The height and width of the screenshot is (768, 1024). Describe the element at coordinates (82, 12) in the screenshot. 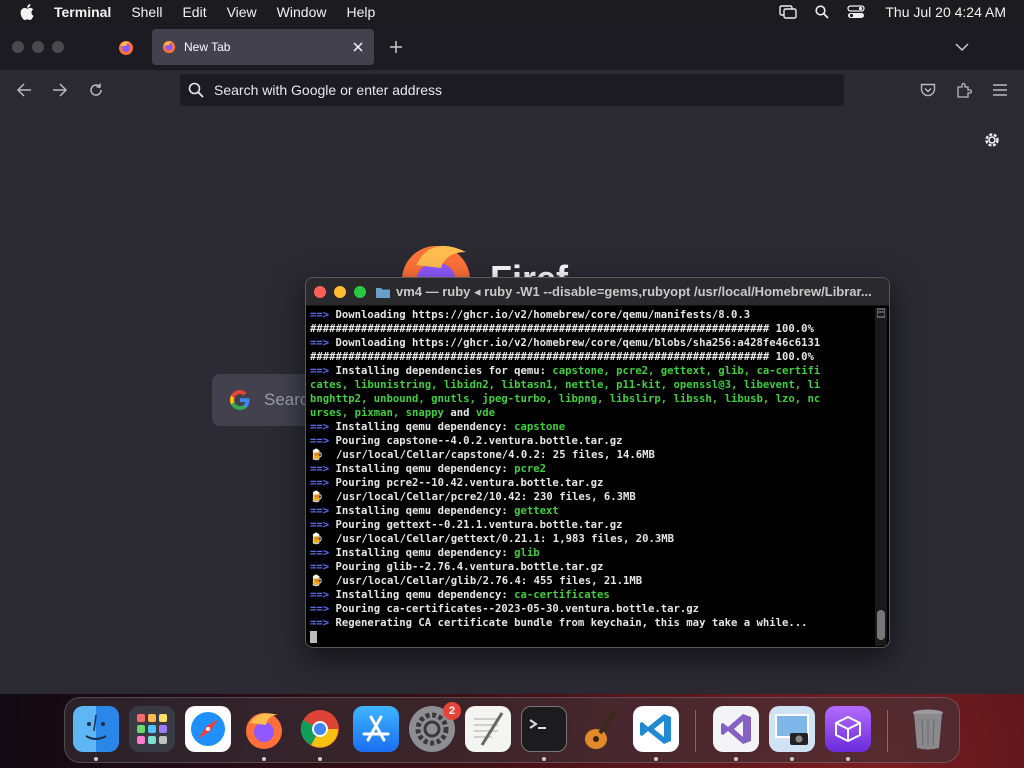

I see `menu-app-name: Terminal` at that location.